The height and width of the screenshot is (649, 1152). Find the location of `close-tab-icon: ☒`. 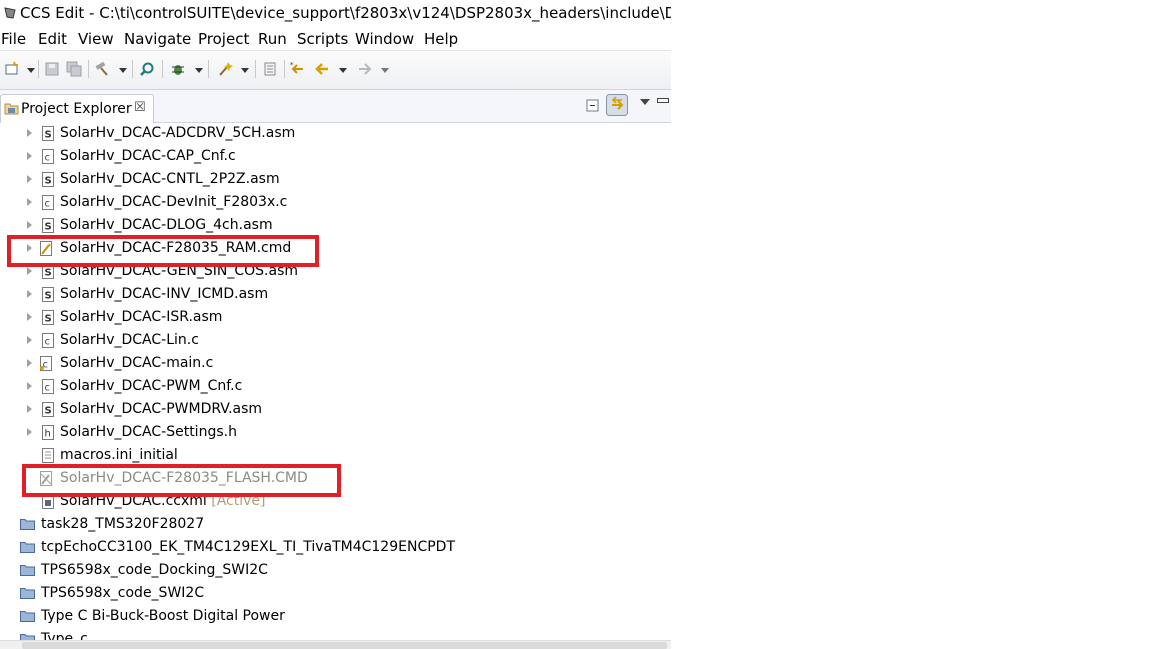

close-tab-icon: ☒ is located at coordinates (140, 107).